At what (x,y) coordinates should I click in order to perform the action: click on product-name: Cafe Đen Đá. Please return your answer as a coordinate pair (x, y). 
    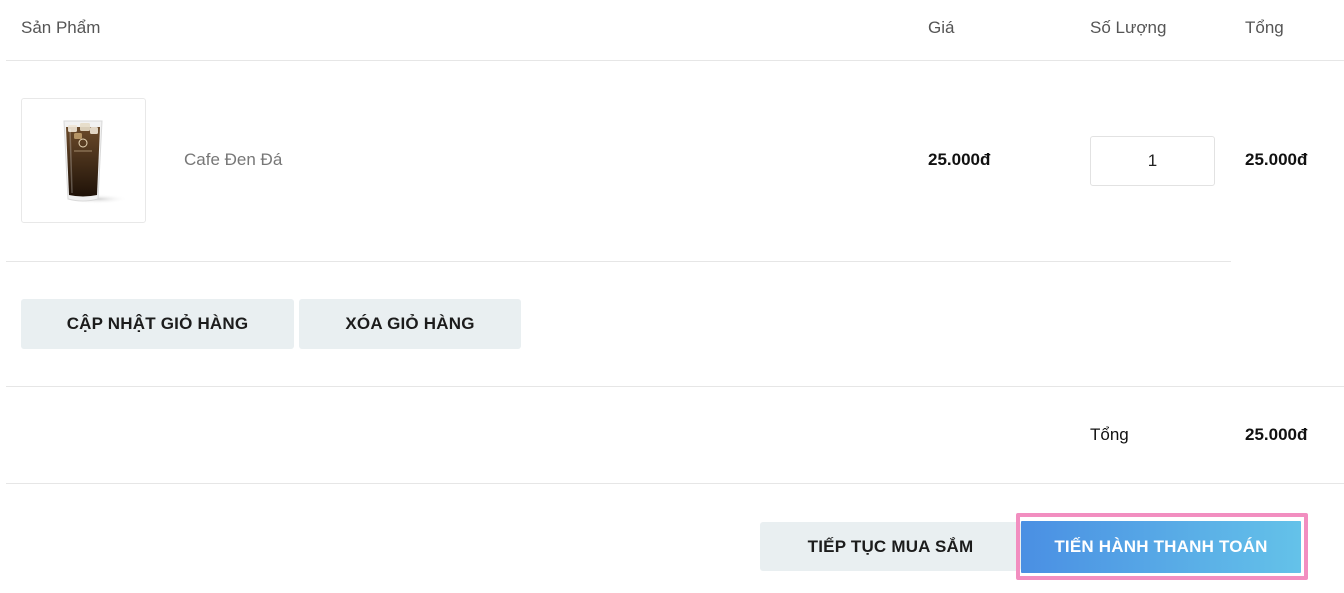
    Looking at the image, I should click on (233, 160).